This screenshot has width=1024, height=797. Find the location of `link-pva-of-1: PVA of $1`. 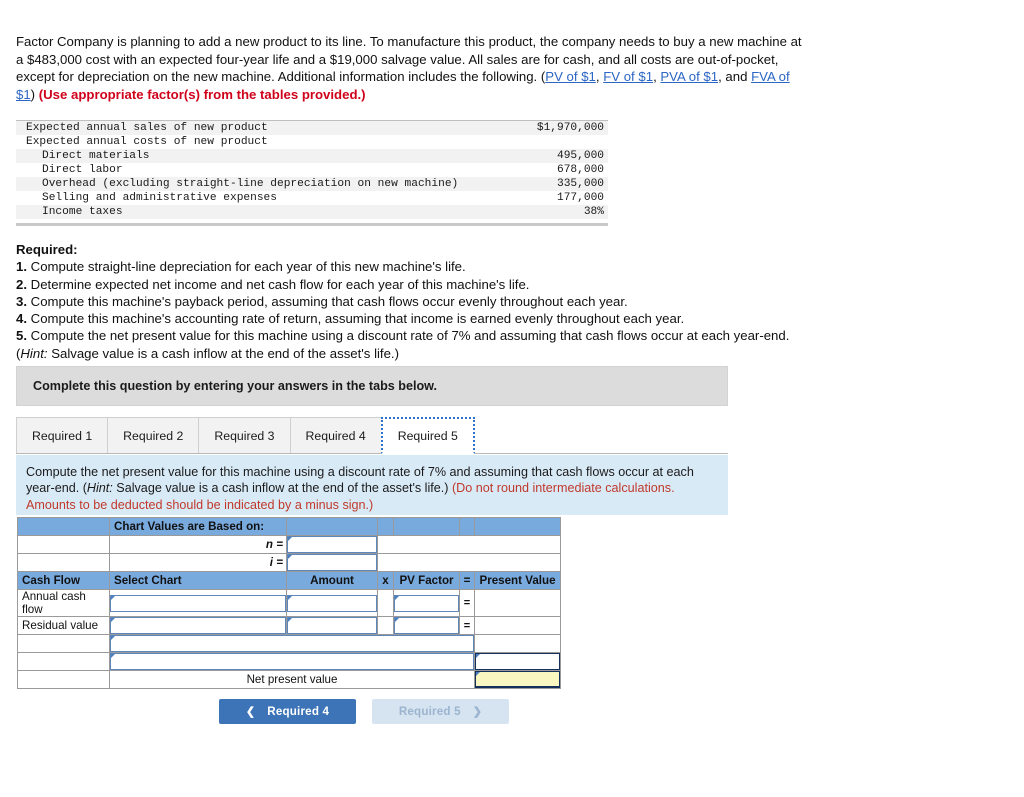

link-pva-of-1: PVA of $1 is located at coordinates (689, 76).